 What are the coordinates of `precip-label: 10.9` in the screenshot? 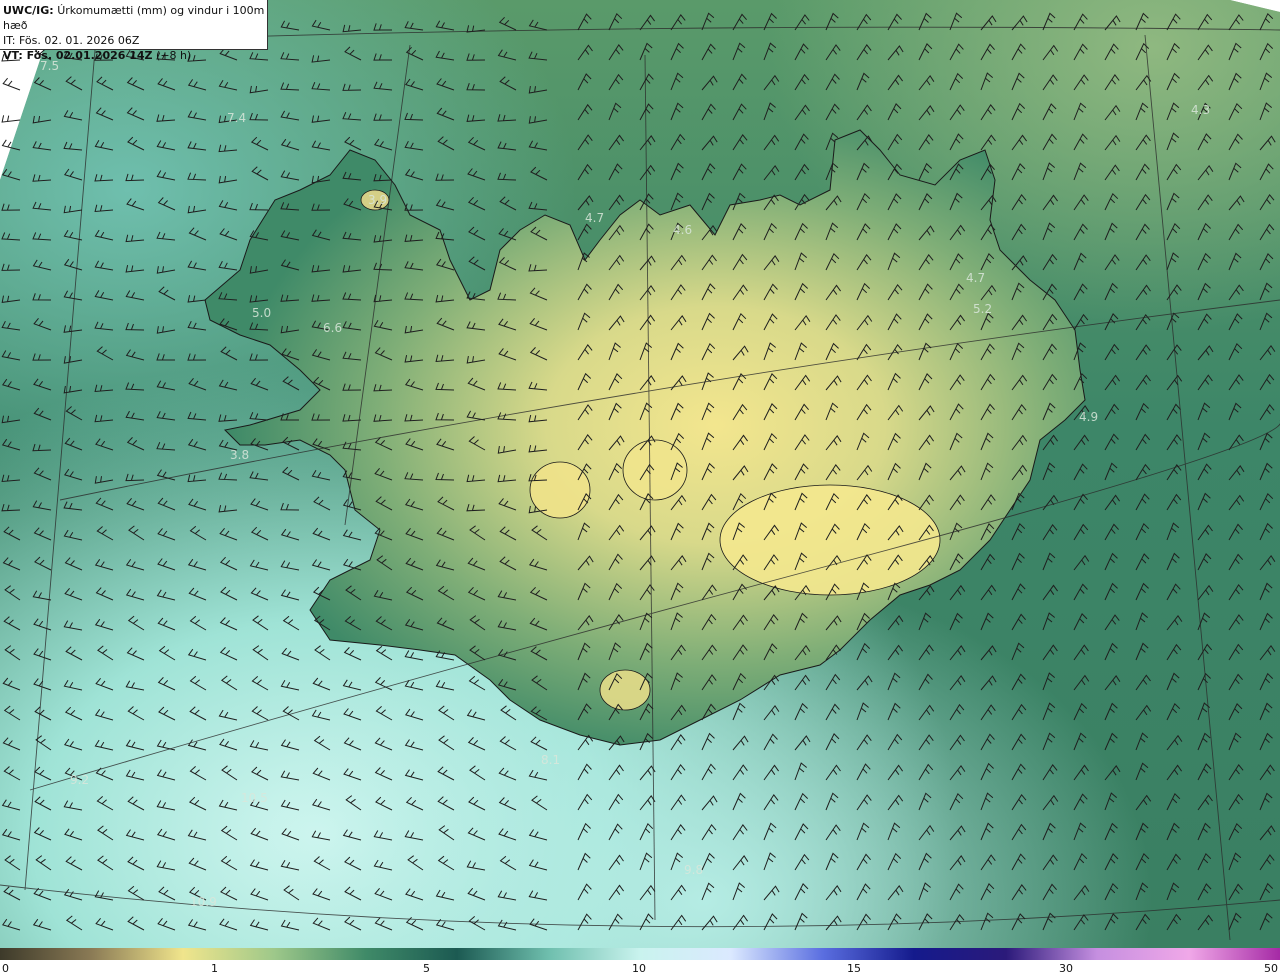 It's located at (203, 902).